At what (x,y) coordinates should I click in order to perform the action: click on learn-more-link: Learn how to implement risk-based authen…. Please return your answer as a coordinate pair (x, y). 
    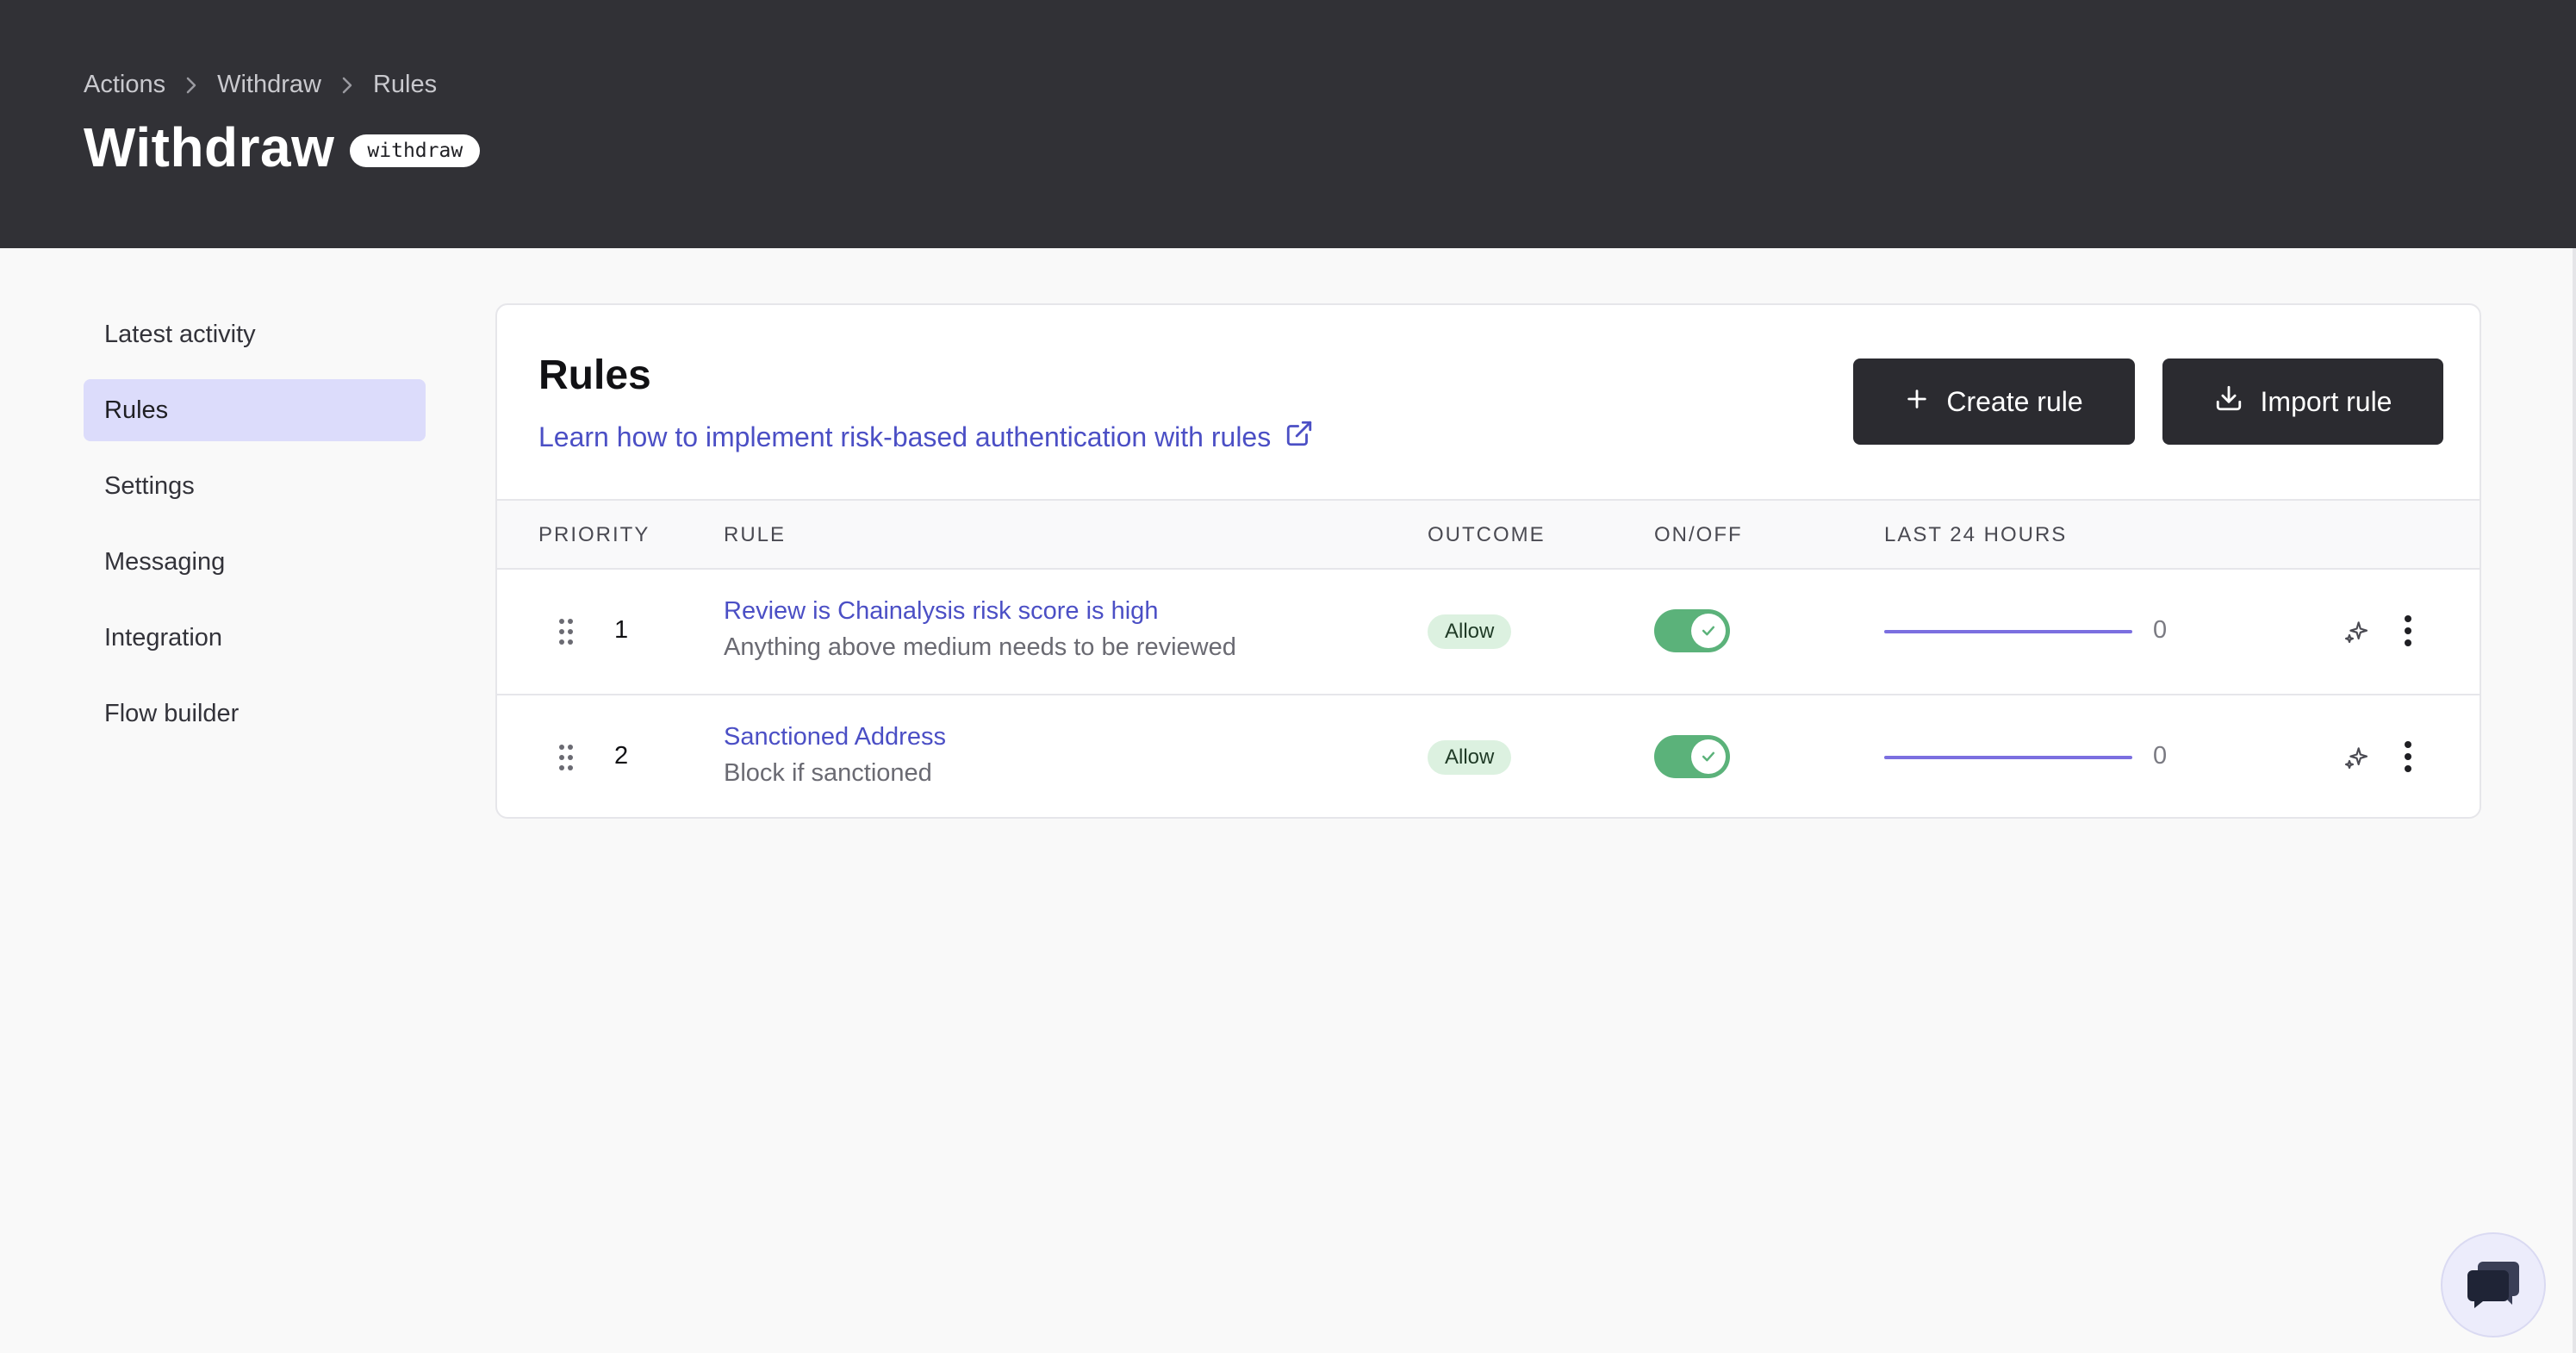
    Looking at the image, I should click on (926, 437).